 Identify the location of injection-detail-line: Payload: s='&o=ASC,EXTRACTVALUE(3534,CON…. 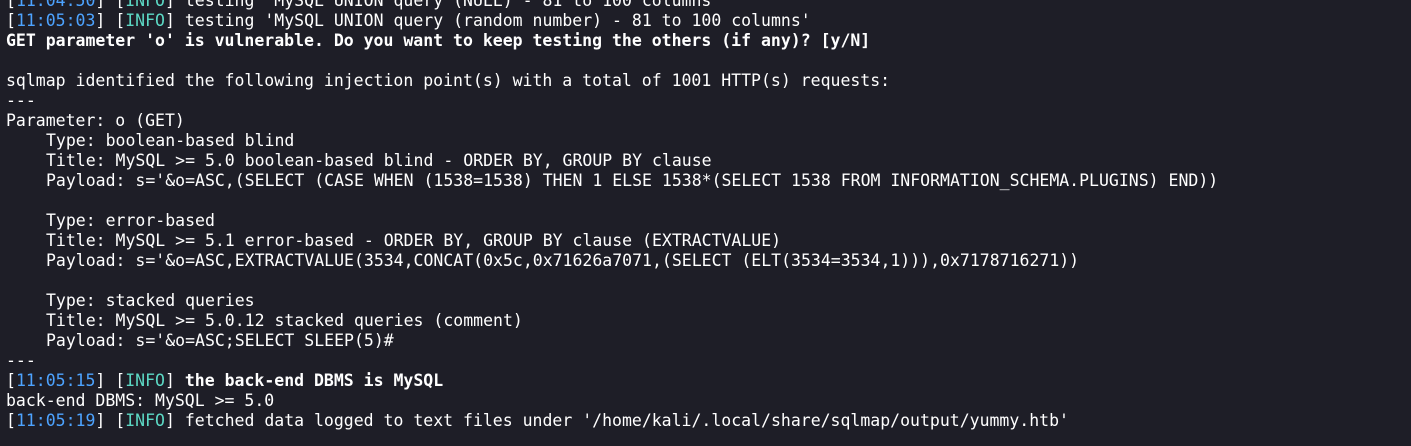
(563, 260).